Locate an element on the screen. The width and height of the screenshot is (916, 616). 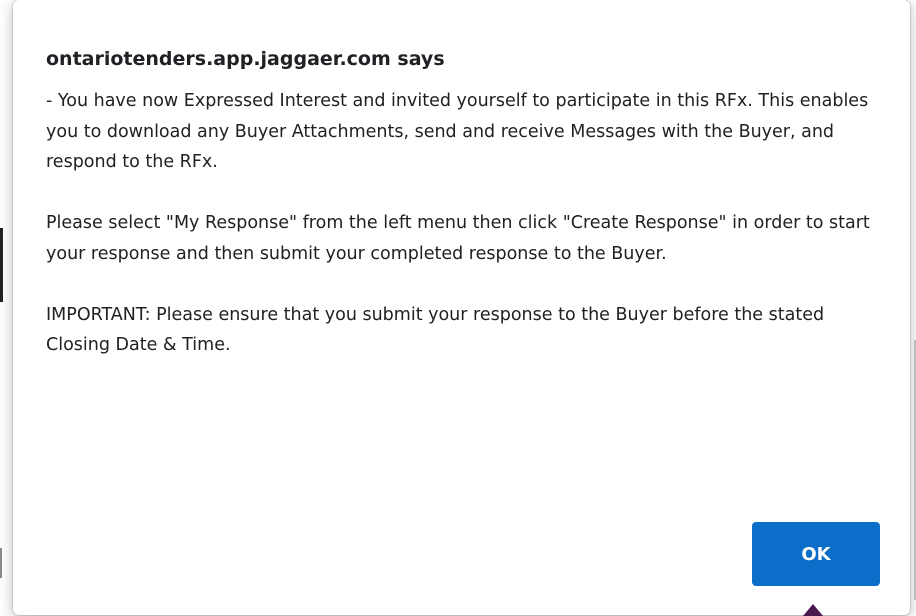
dialog-title: ontariotenders.app.jaggaer.com says is located at coordinates (245, 59).